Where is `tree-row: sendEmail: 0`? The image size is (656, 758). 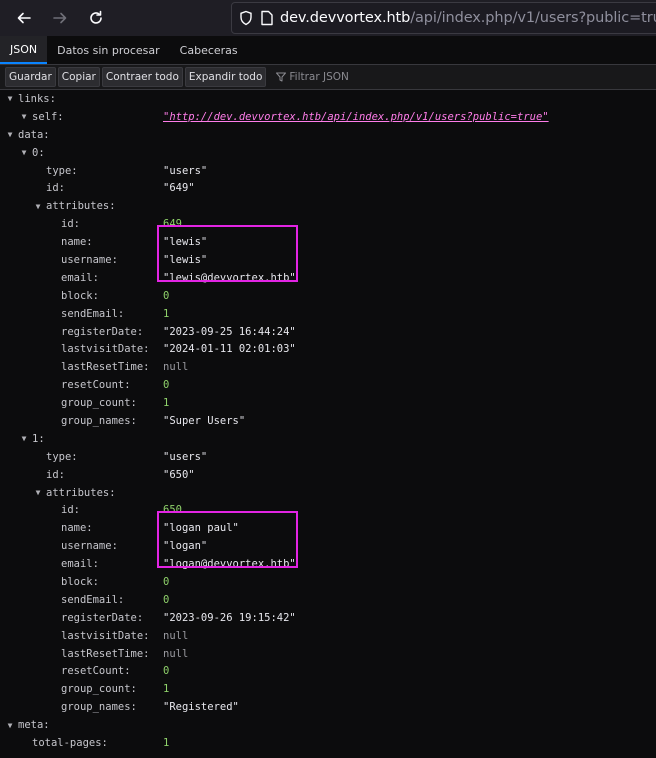
tree-row: sendEmail: 0 is located at coordinates (328, 600).